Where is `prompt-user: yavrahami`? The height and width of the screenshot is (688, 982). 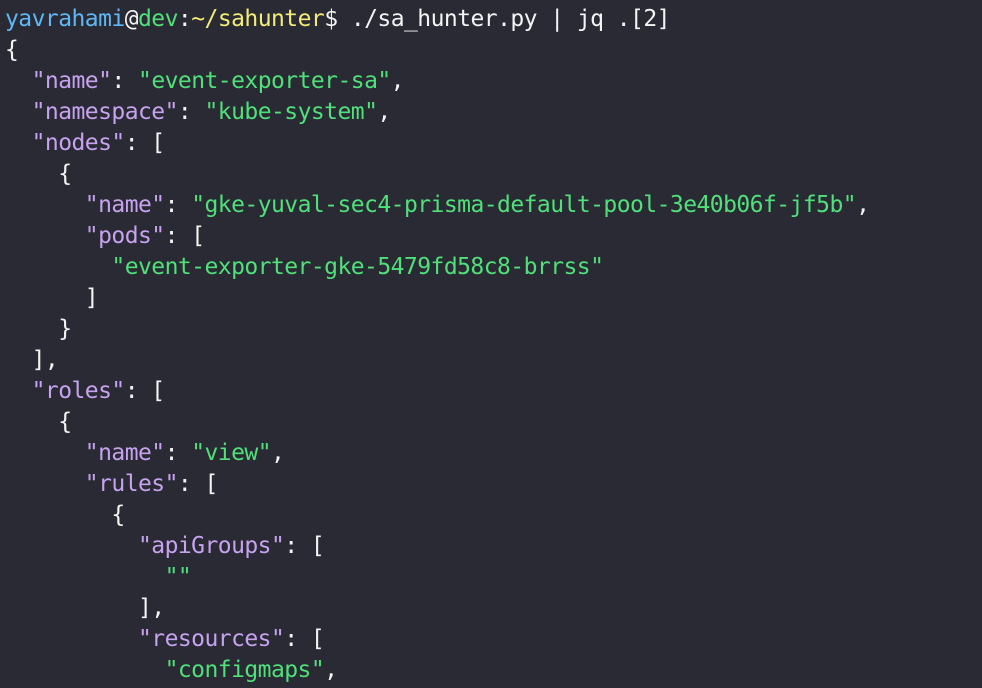
prompt-user: yavrahami is located at coordinates (65, 19).